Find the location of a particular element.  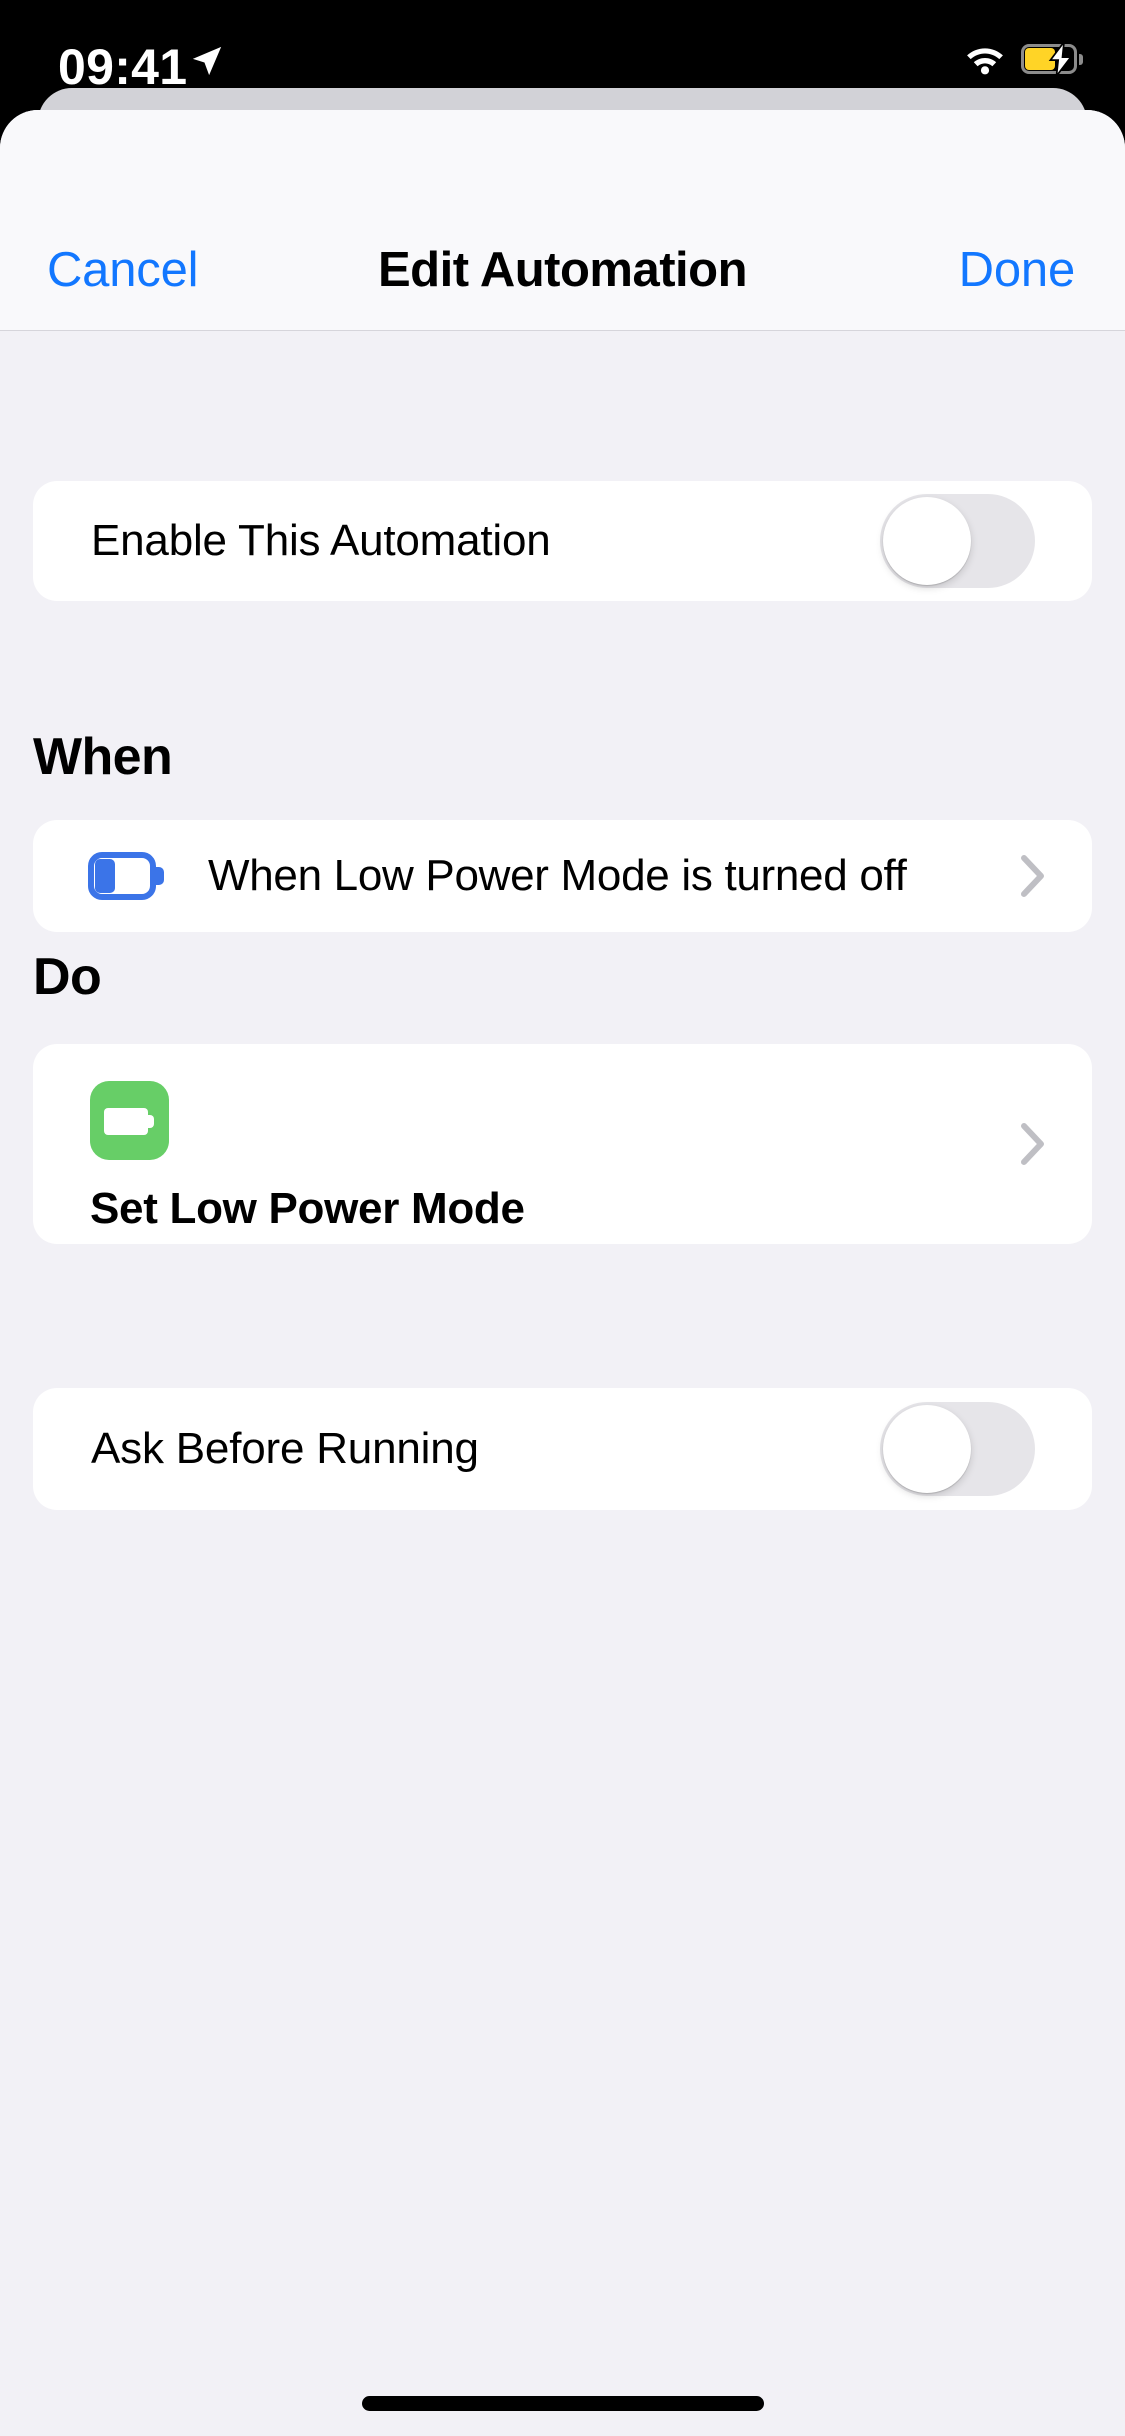

home-indicator is located at coordinates (562, 2403).